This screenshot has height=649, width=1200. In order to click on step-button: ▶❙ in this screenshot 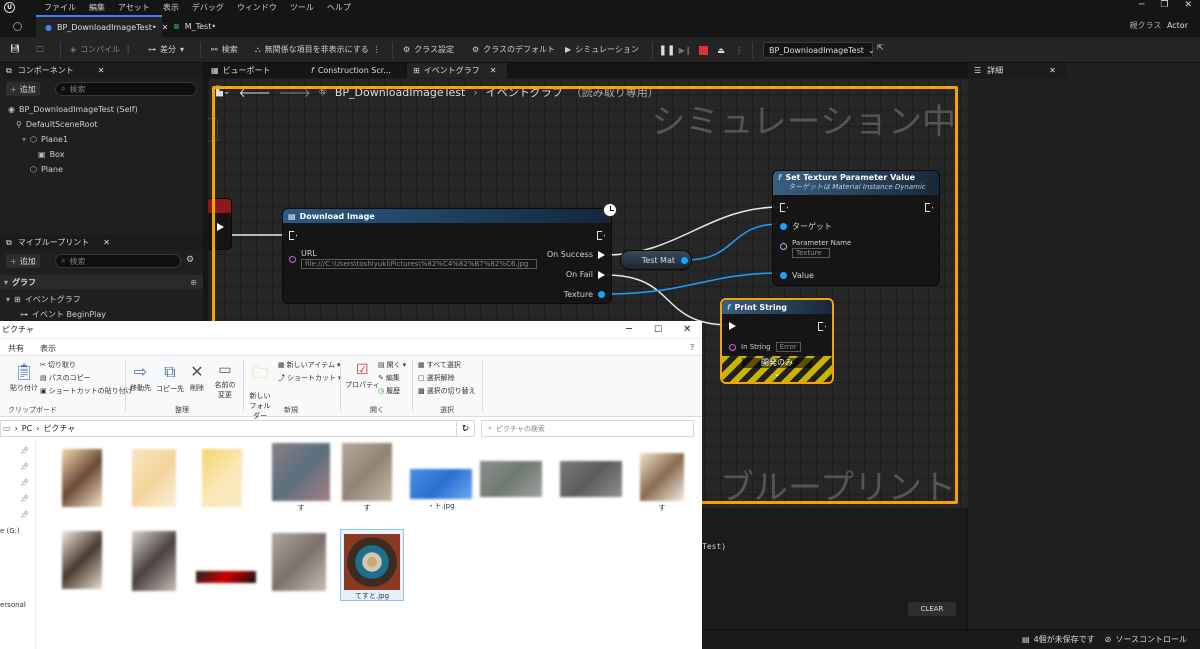, I will do `click(685, 50)`.